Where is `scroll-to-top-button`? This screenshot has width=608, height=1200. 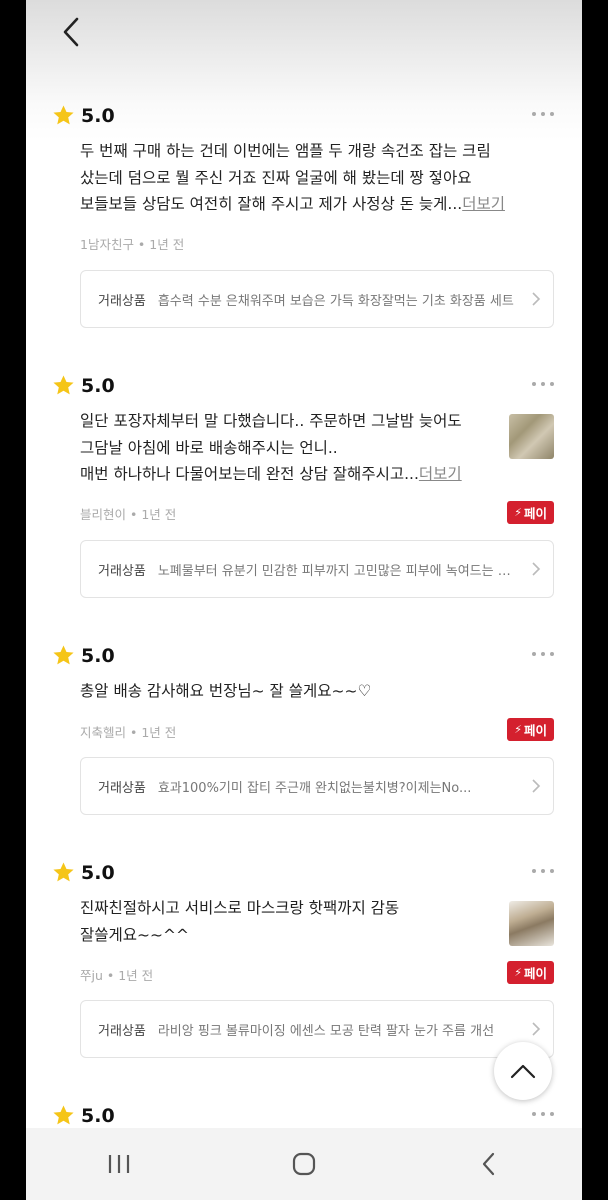 scroll-to-top-button is located at coordinates (523, 1071).